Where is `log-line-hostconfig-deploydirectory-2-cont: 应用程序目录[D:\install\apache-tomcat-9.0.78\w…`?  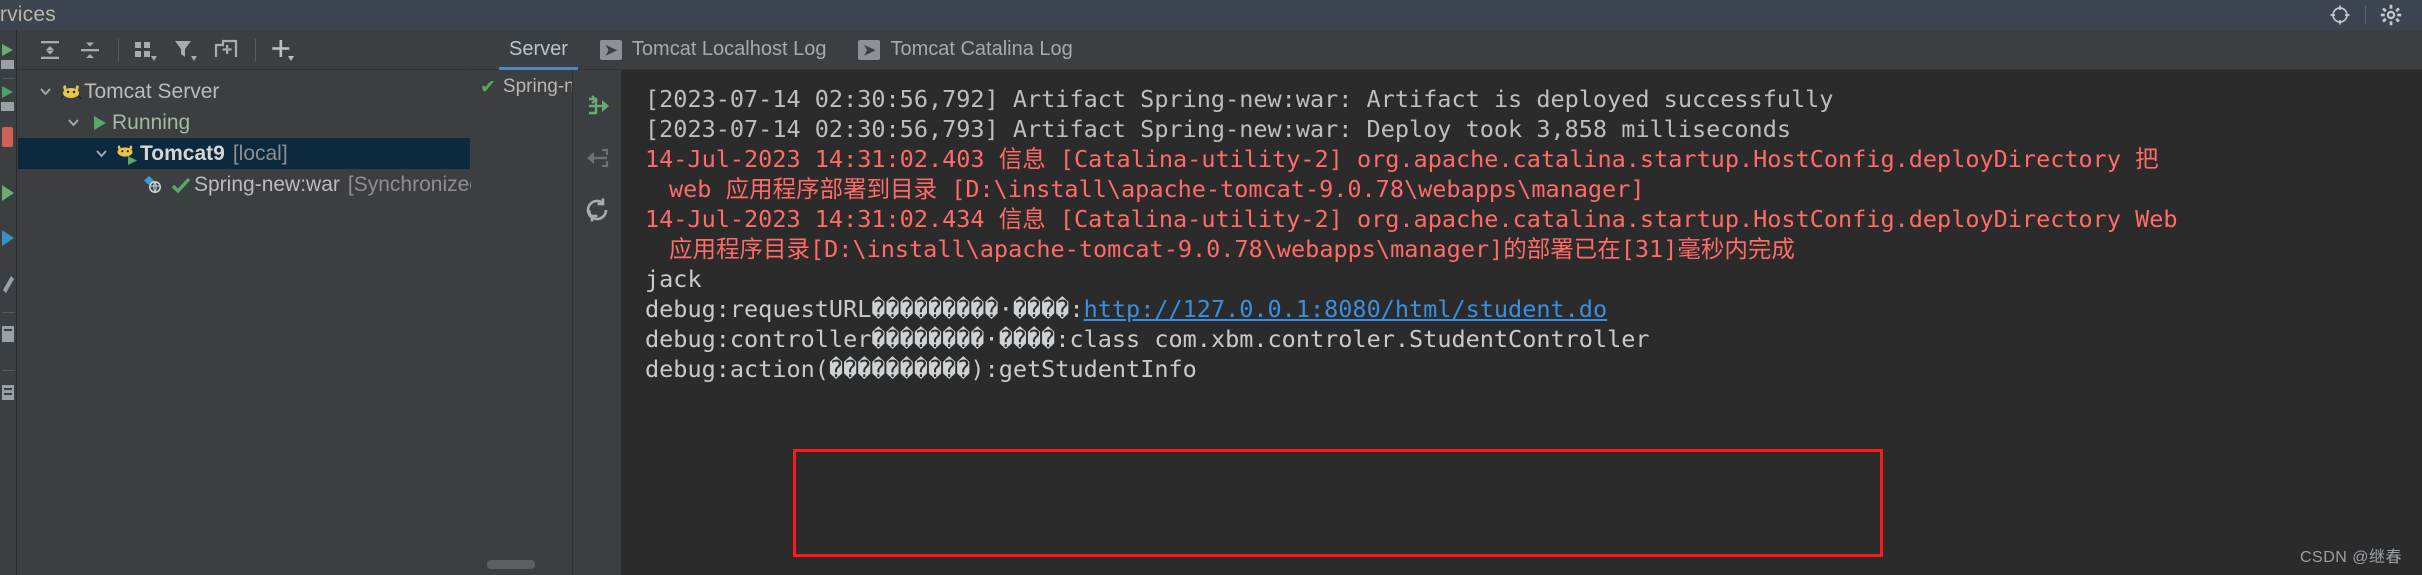 log-line-hostconfig-deploydirectory-2-cont: 应用程序目录[D:\install\apache-tomcat-9.0.78\w… is located at coordinates (1521, 249).